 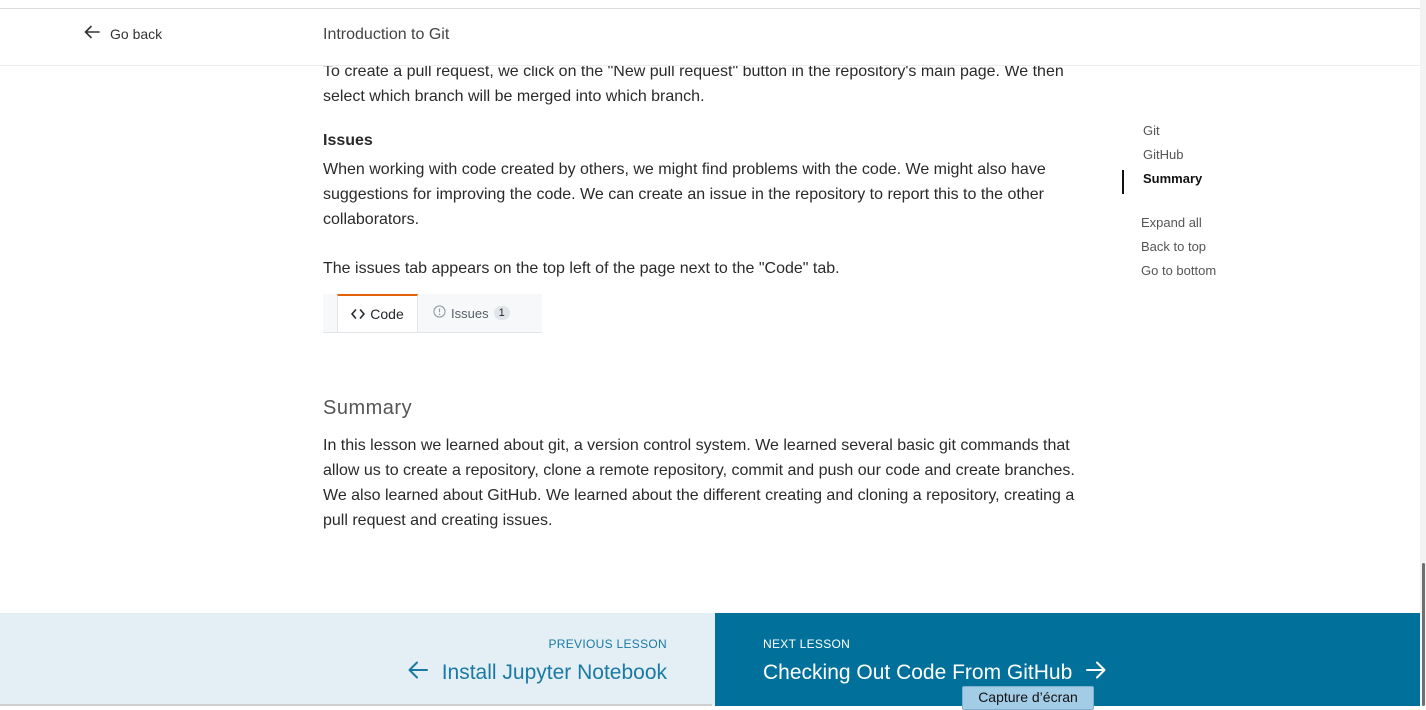 I want to click on issues-tab-label: Issues, so click(x=470, y=313).